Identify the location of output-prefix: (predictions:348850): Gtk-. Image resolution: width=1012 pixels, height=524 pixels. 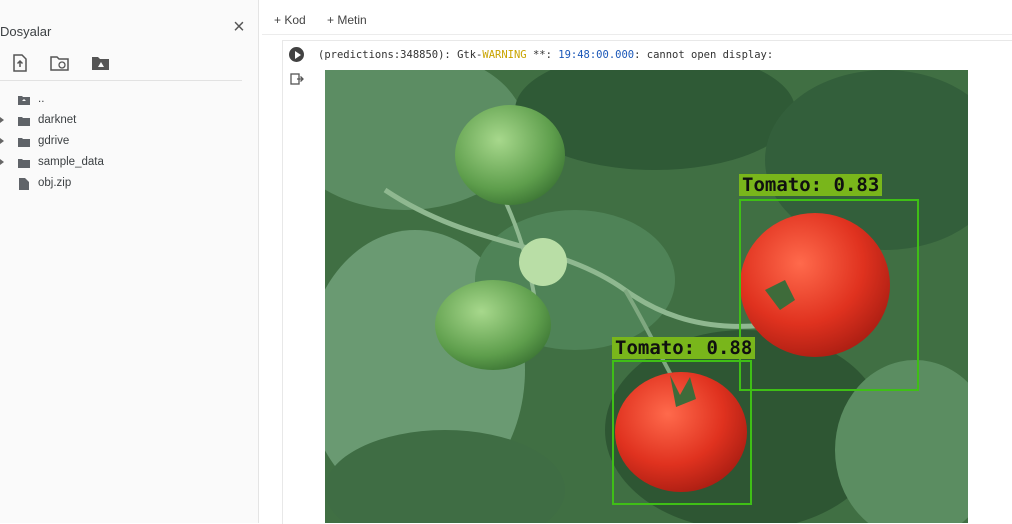
(400, 55).